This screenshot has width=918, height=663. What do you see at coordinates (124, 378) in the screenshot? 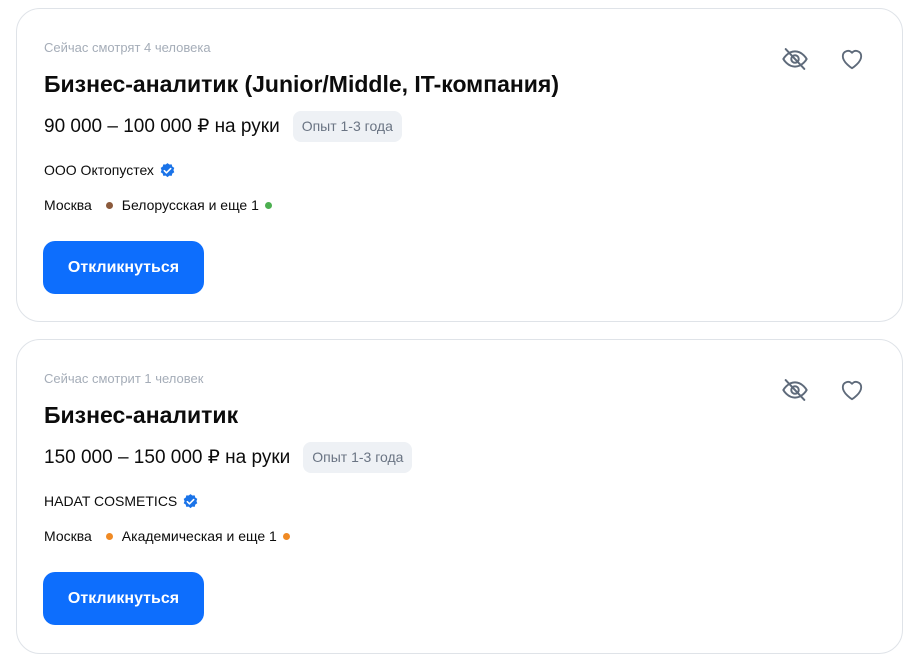
I see `watchers-count: Сейчас смотрит 1 человек` at bounding box center [124, 378].